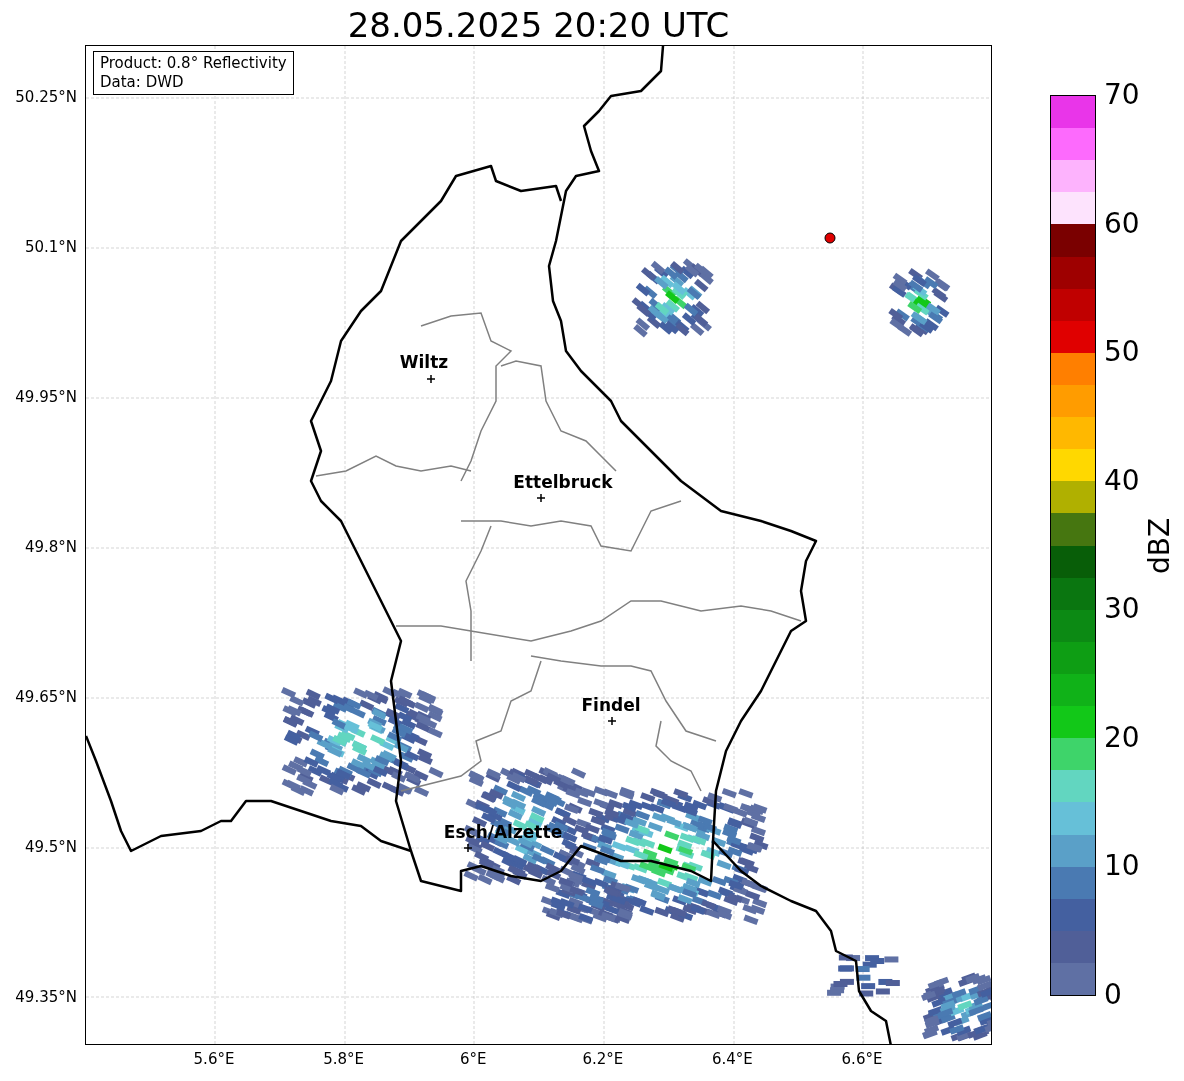 This screenshot has height=1081, width=1184. I want to click on city-label: Findel, so click(611, 705).